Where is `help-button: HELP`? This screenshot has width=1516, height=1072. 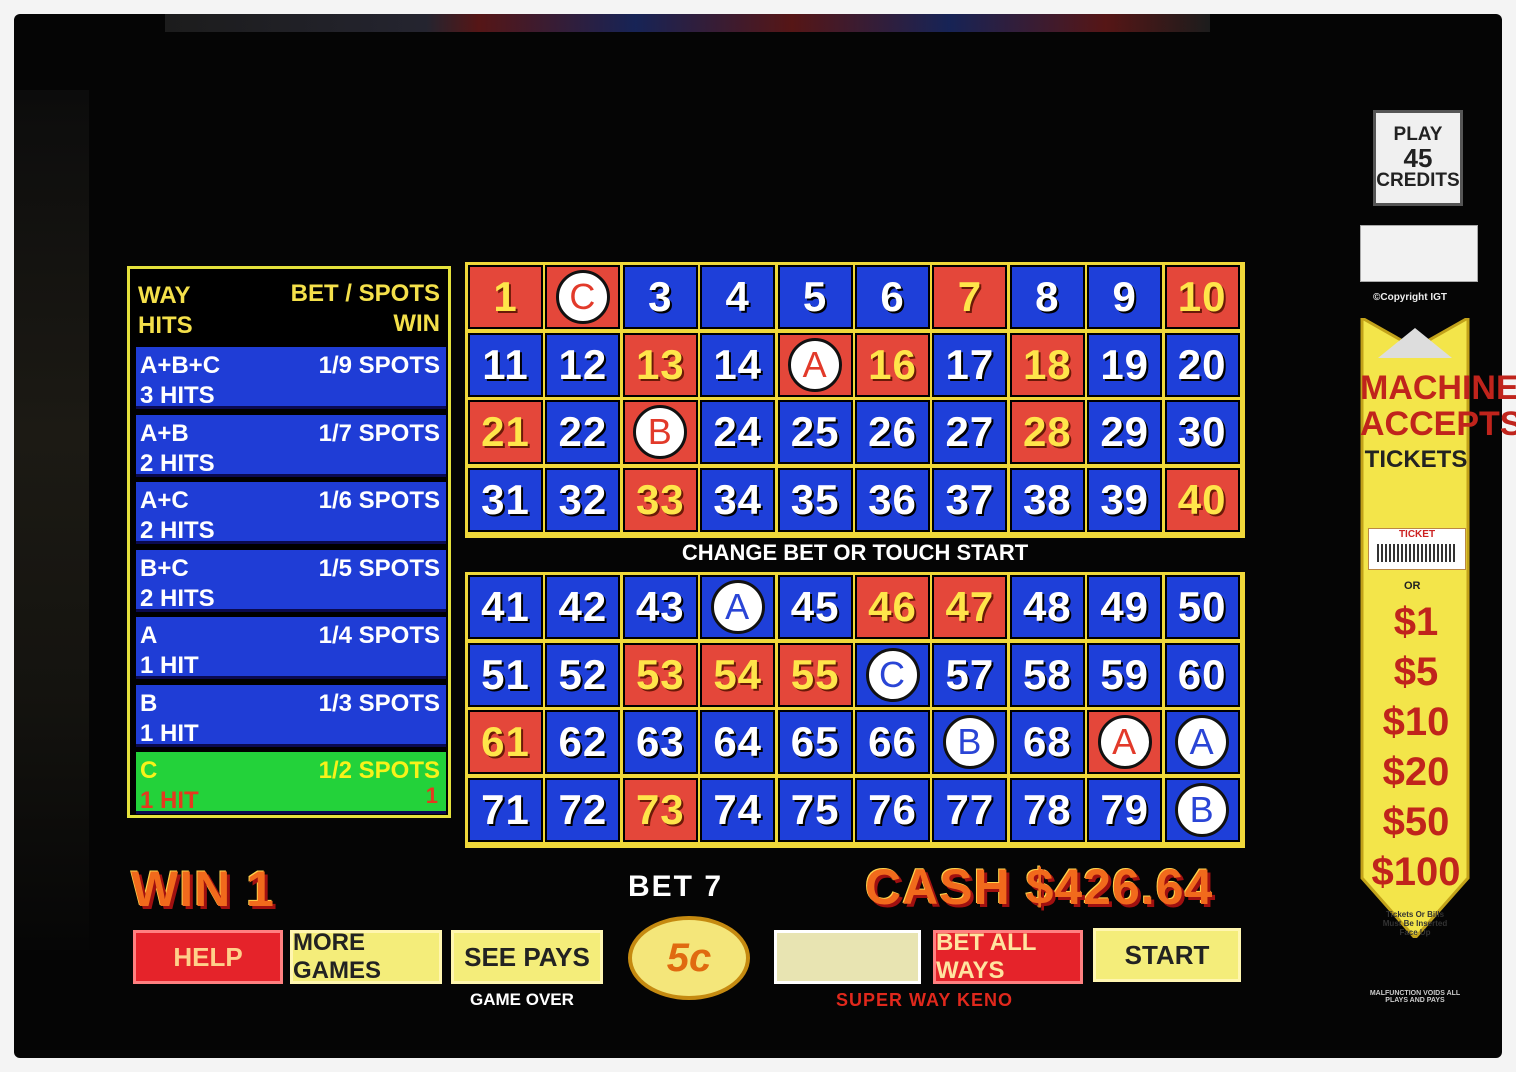 help-button: HELP is located at coordinates (208, 957).